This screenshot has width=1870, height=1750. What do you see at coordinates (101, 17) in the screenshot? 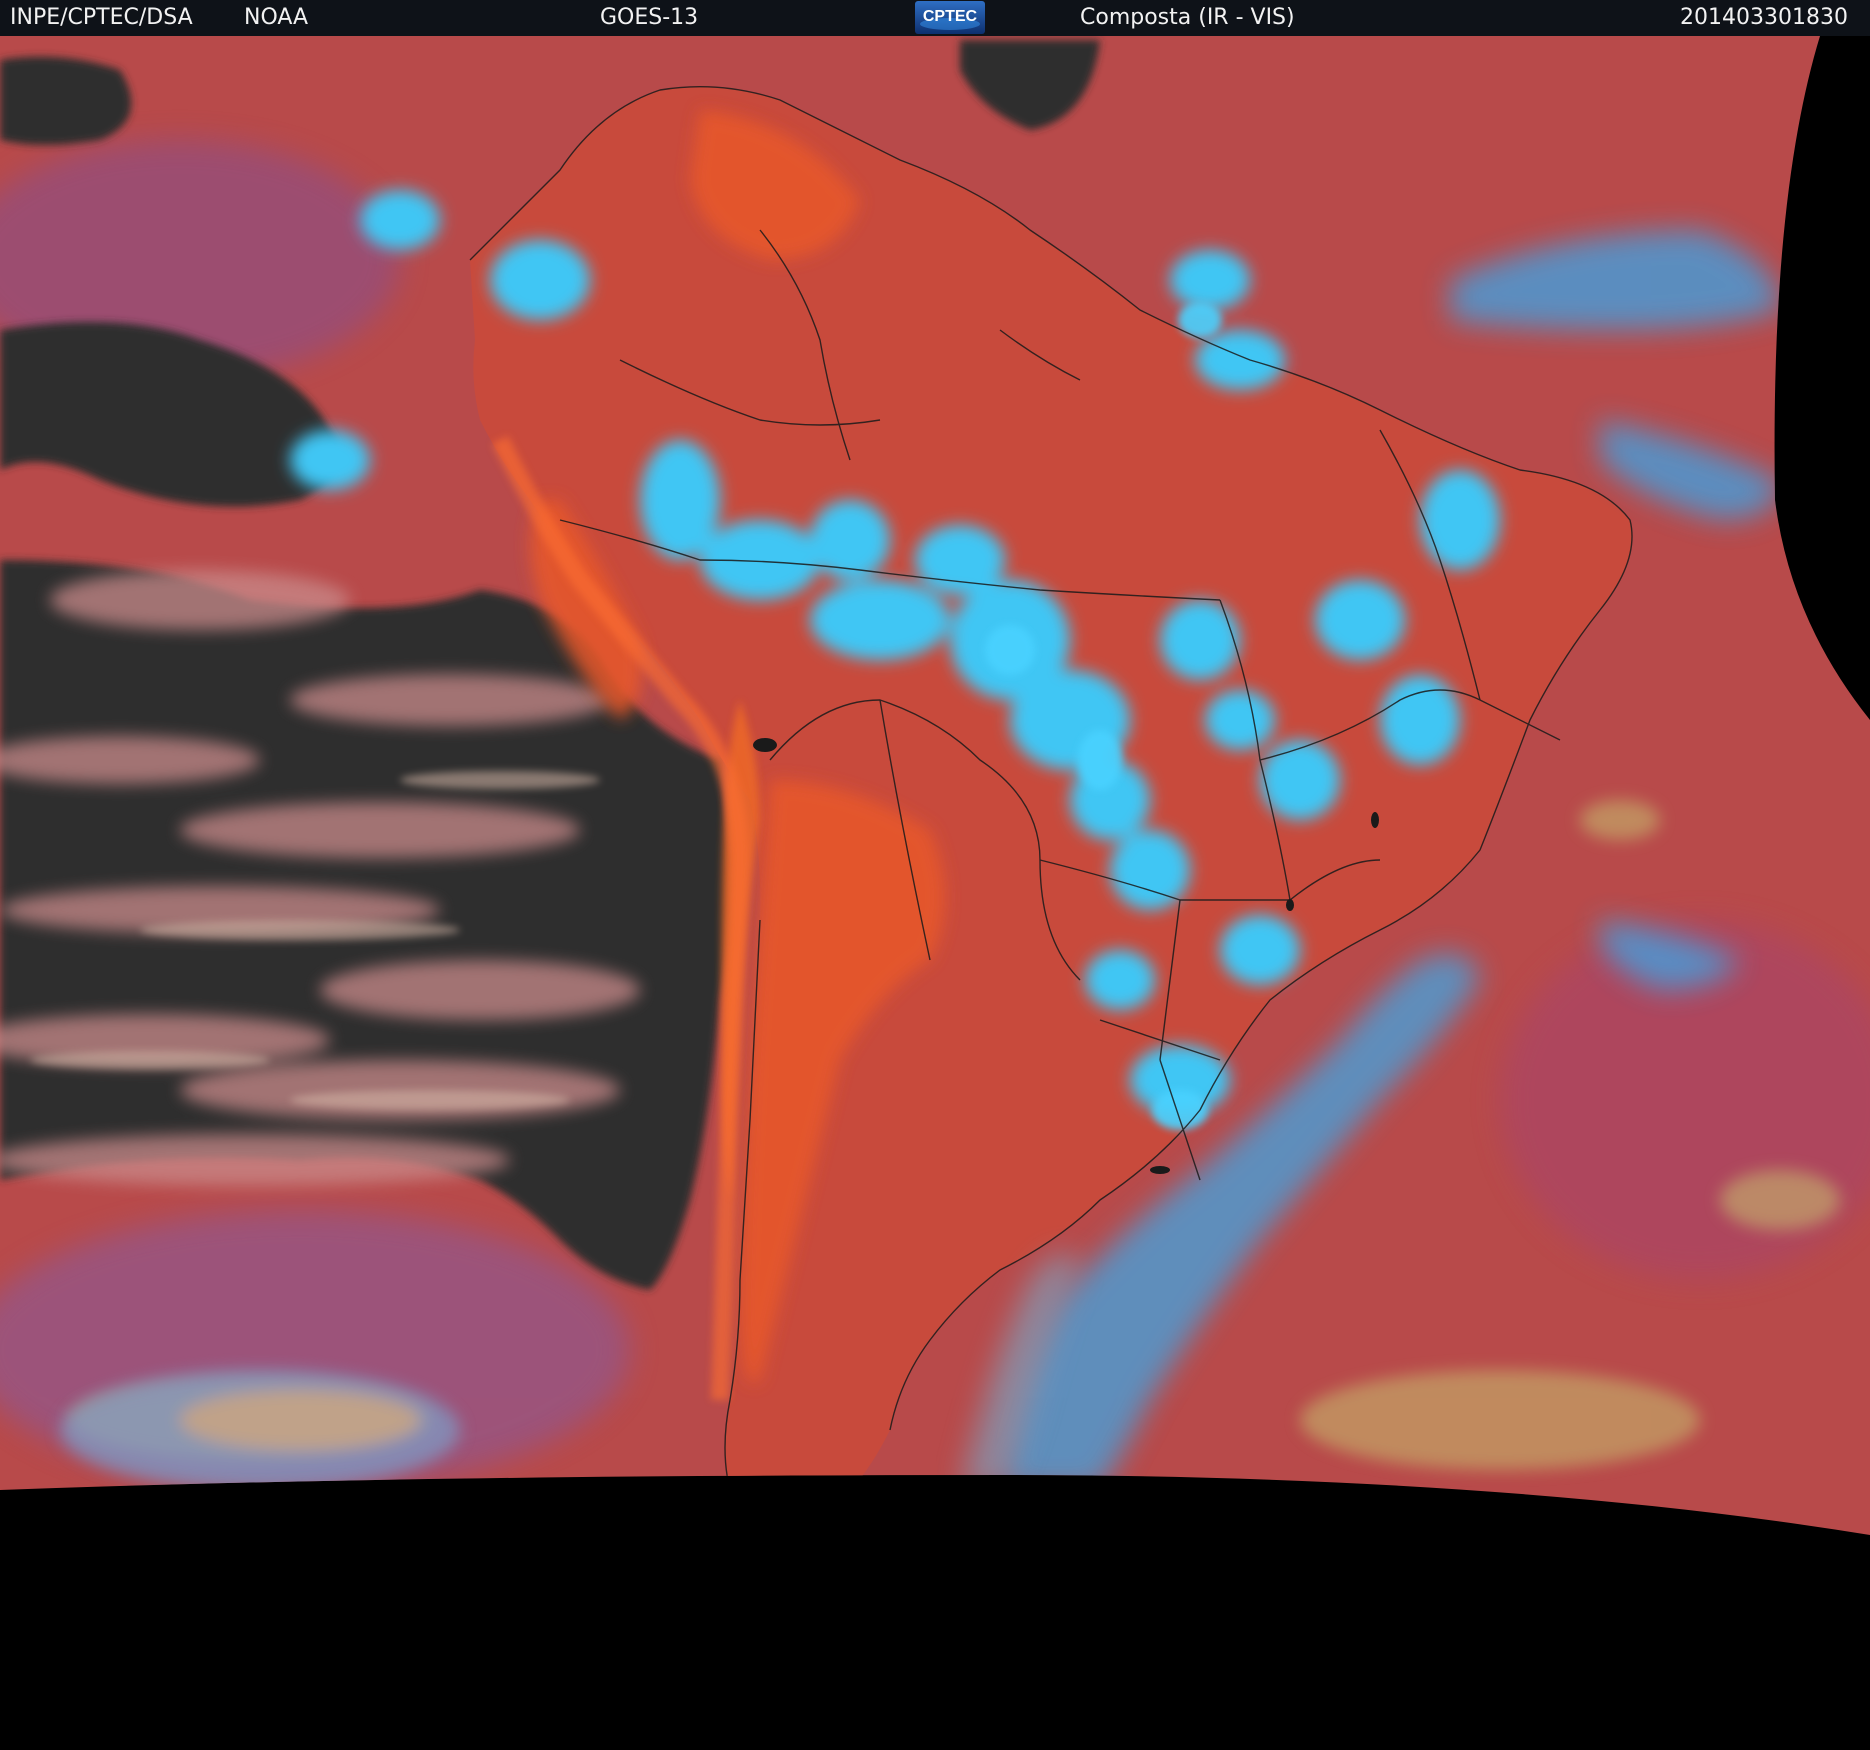
I see `agency-label: INPE/CPTEC/DSA` at bounding box center [101, 17].